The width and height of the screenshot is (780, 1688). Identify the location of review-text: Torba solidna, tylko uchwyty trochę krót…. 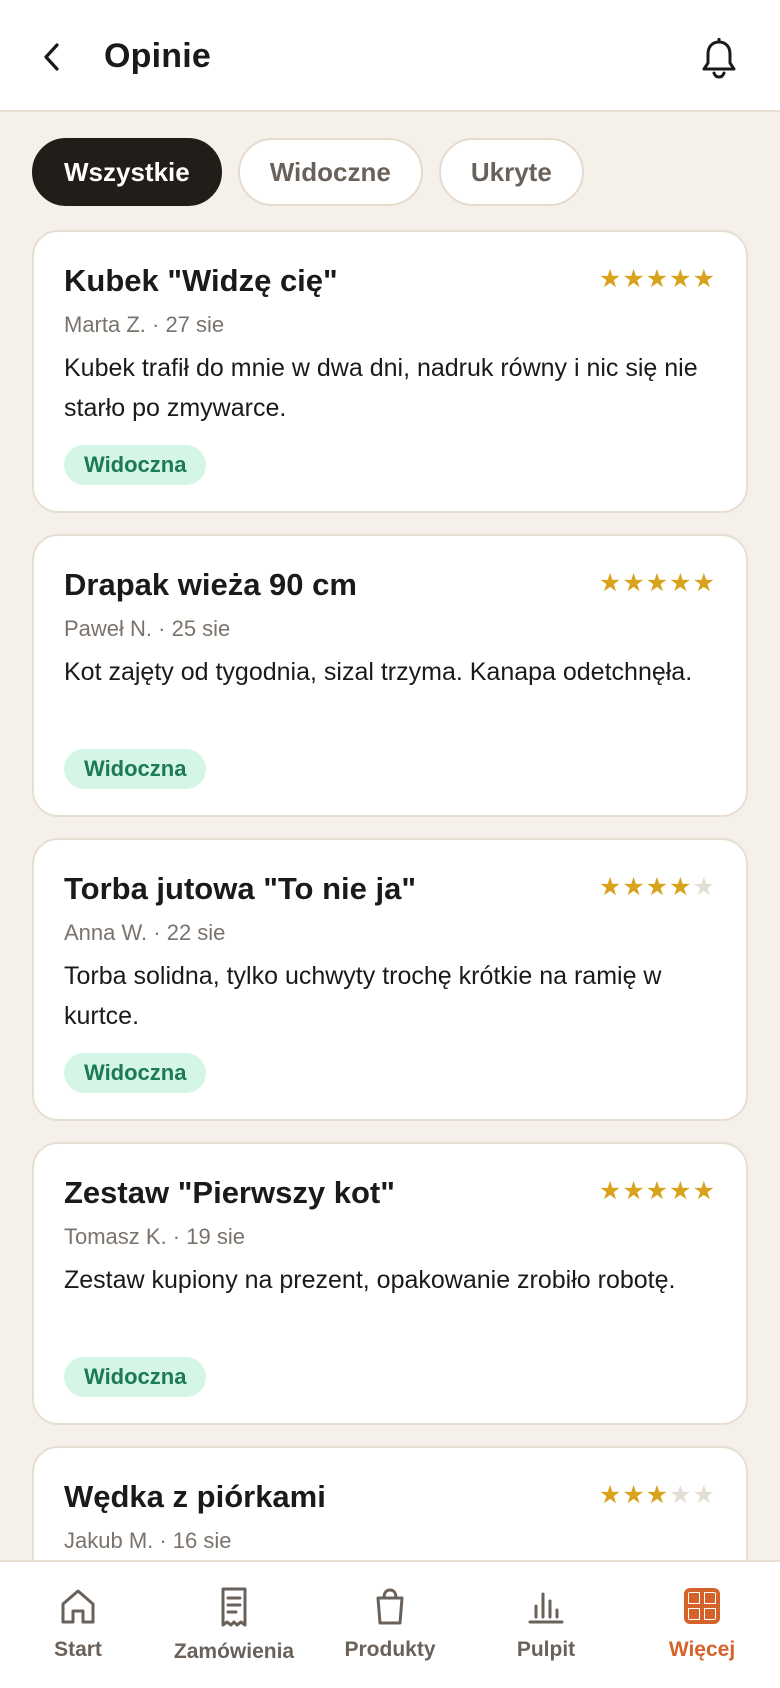
(363, 996).